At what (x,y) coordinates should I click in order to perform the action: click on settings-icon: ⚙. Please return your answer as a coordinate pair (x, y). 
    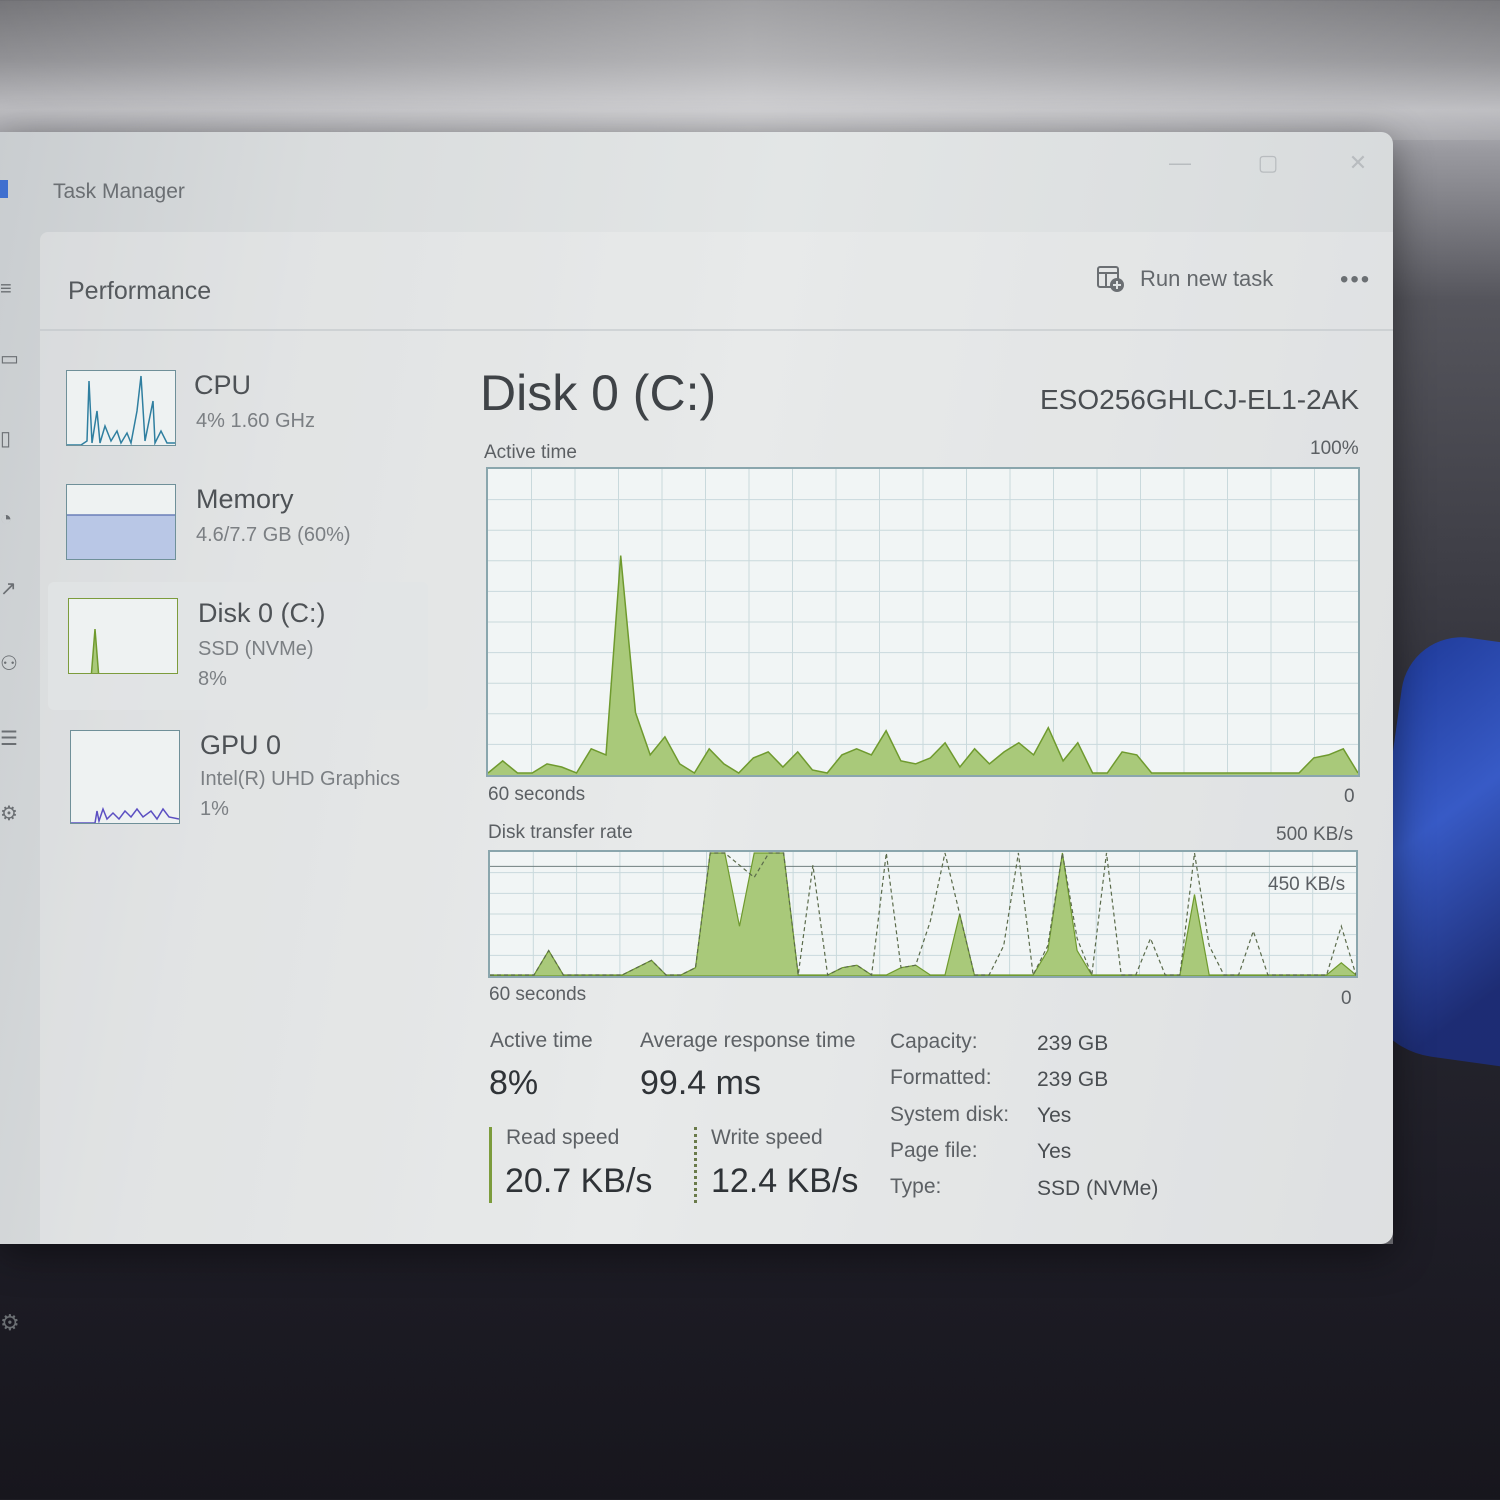
    Looking at the image, I should click on (10, 1323).